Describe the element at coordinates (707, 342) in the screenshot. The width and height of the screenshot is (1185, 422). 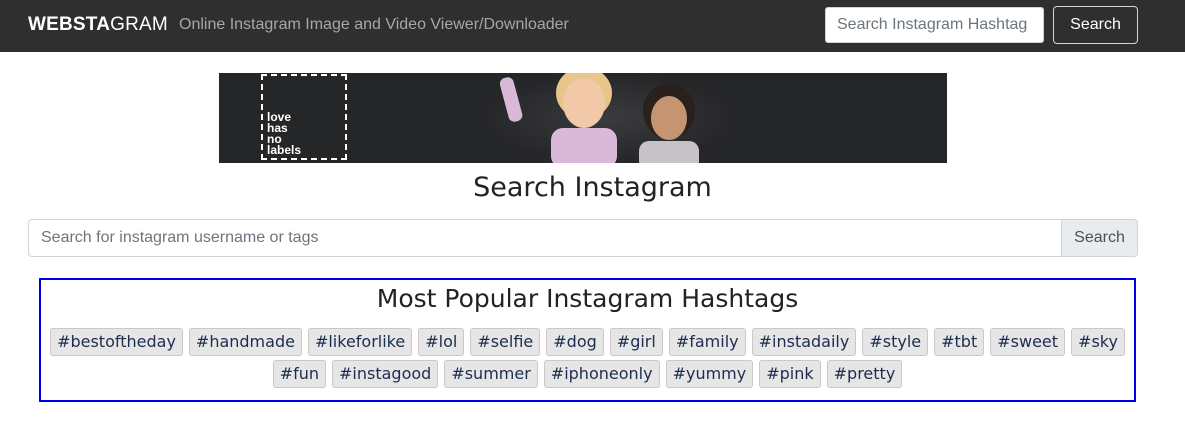
I see `hashtag-chip: #family` at that location.